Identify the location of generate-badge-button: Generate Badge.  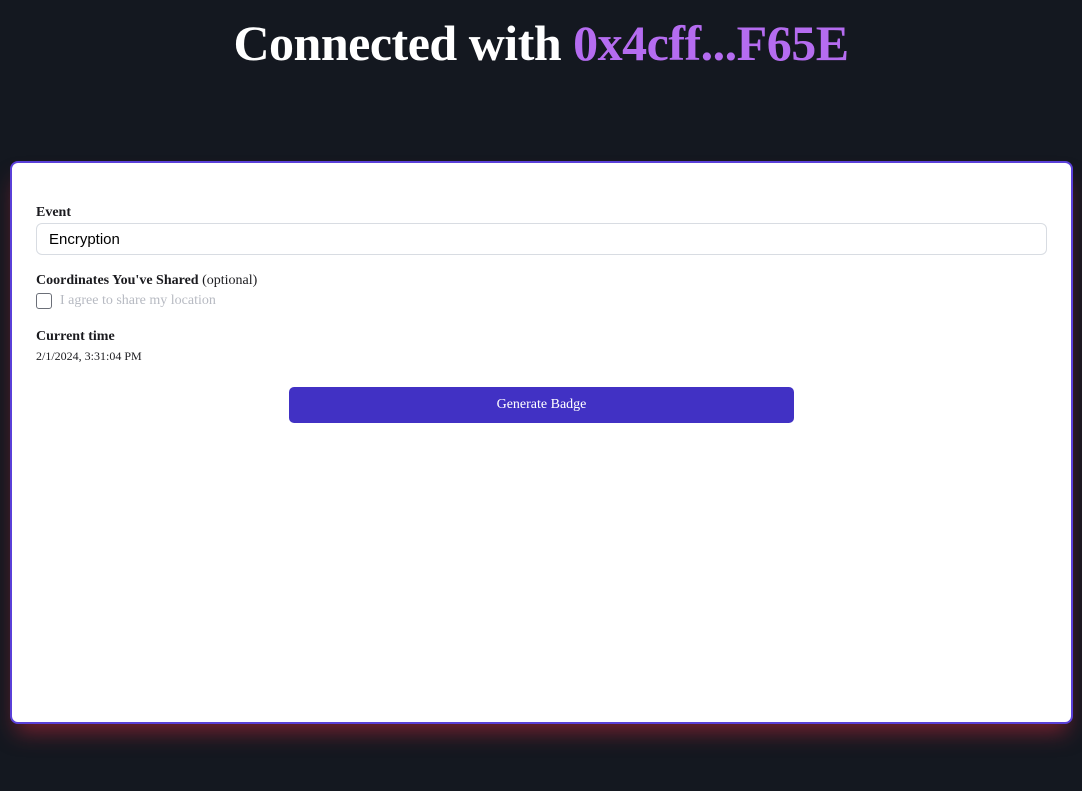
(541, 405).